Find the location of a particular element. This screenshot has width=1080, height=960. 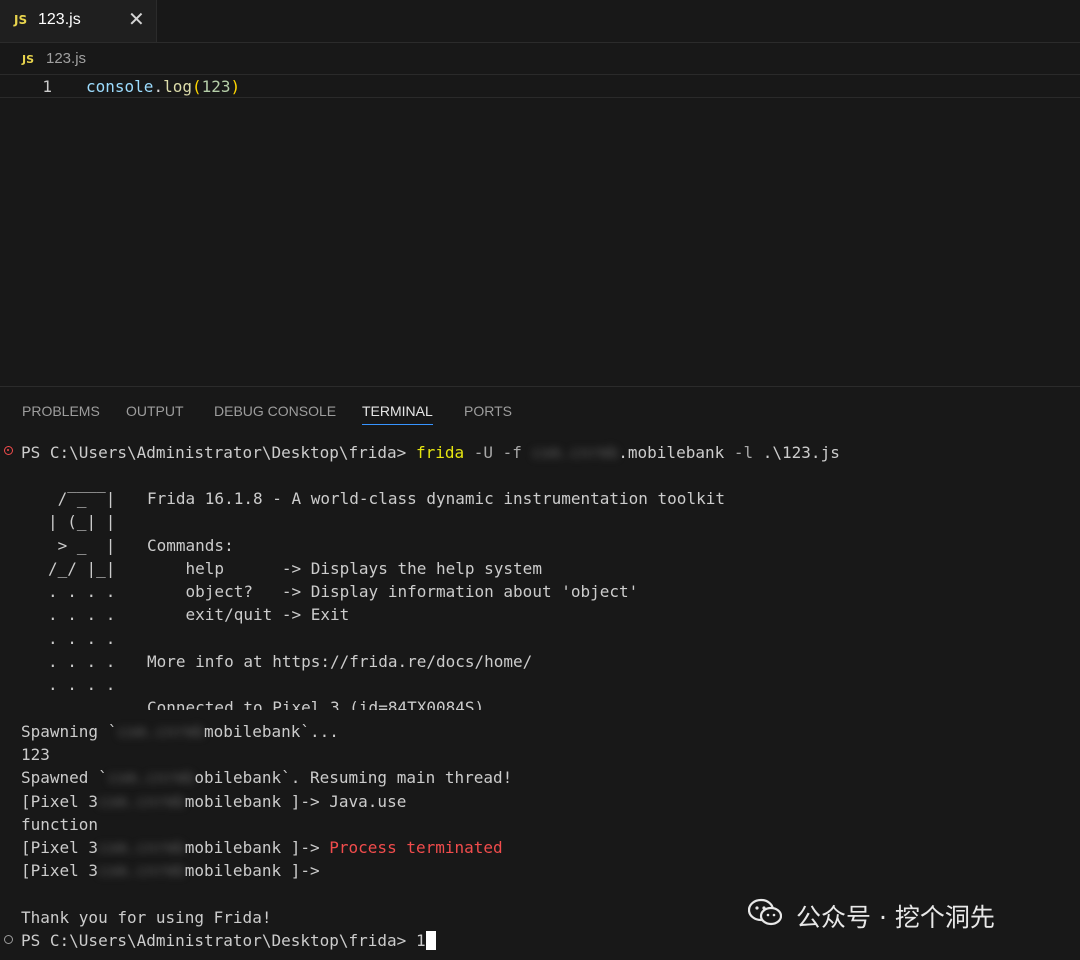

tab-output: OUTPUT is located at coordinates (155, 411).